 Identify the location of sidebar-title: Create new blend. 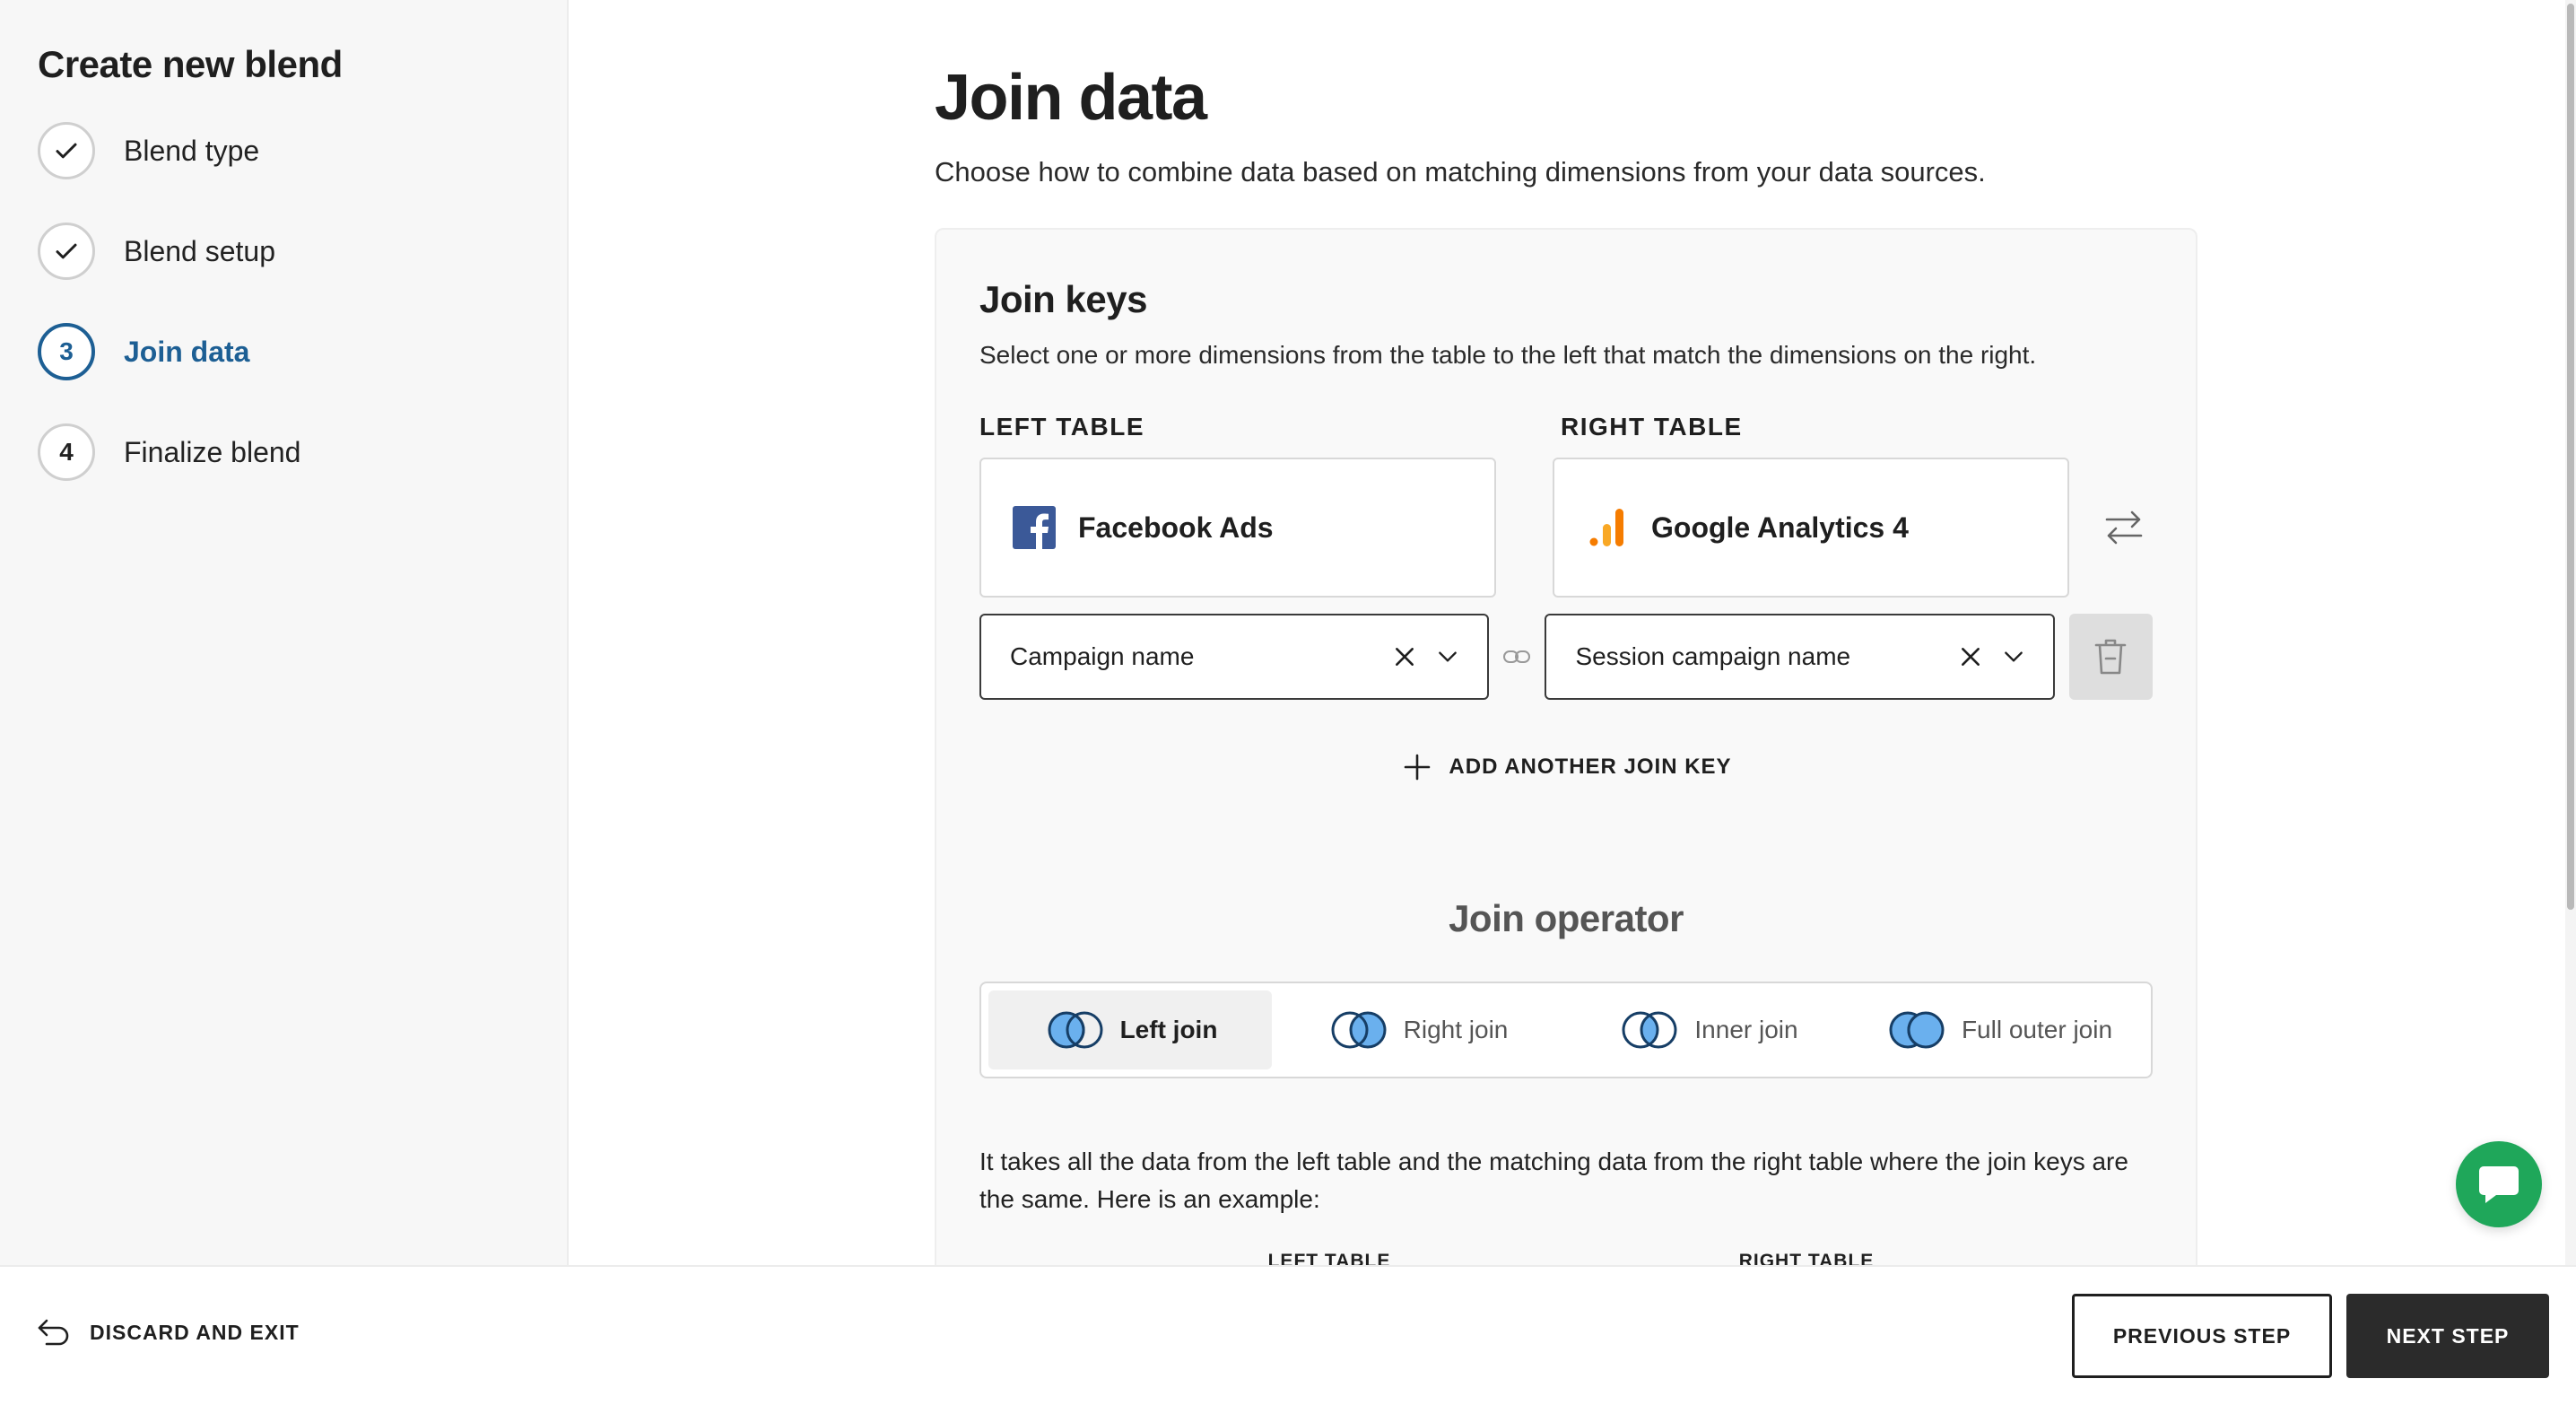
(190, 64).